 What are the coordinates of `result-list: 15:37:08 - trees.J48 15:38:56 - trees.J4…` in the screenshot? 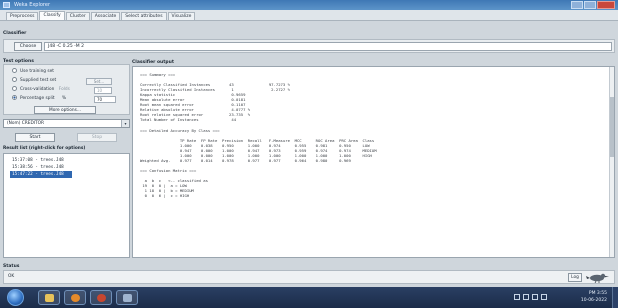 It's located at (66, 205).